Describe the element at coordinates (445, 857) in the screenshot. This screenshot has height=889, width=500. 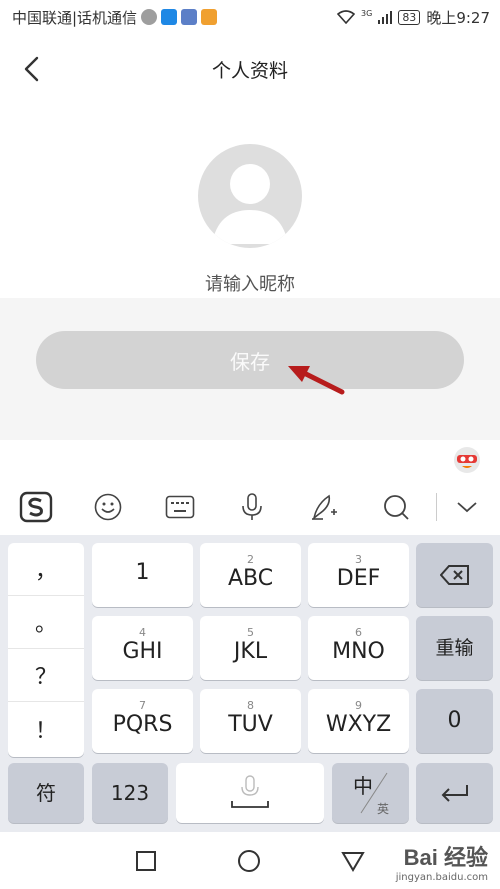
I see `watermark-logo: Bai 经验` at that location.